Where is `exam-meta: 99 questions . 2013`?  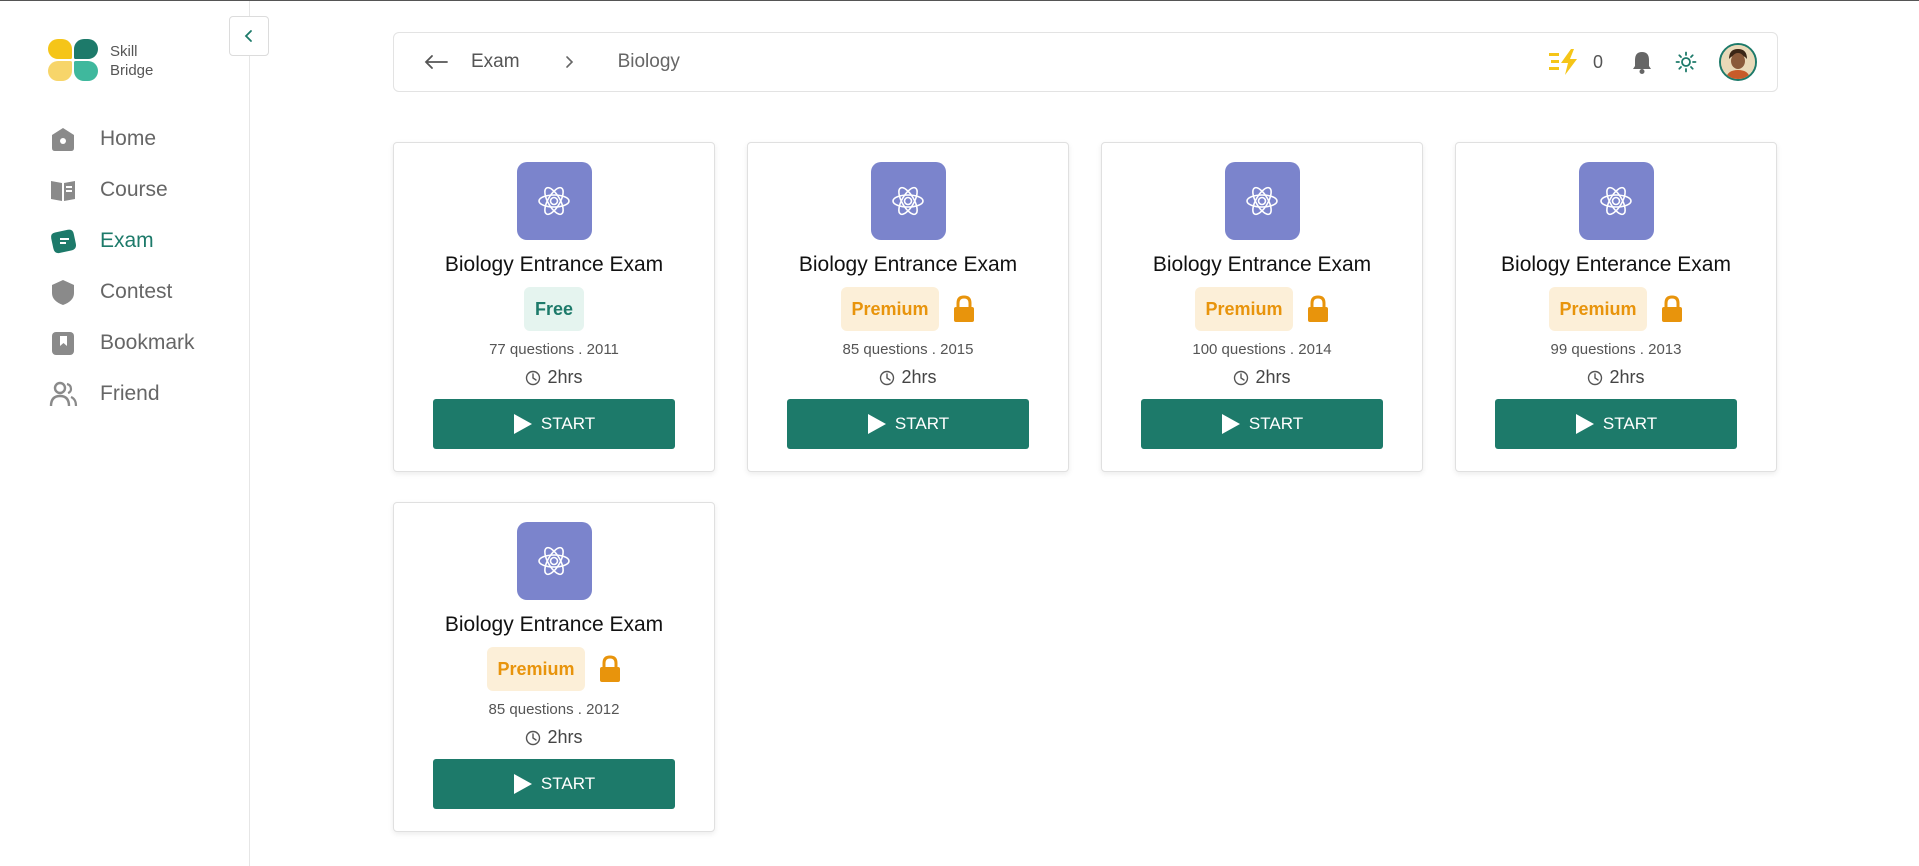 exam-meta: 99 questions . 2013 is located at coordinates (1616, 349).